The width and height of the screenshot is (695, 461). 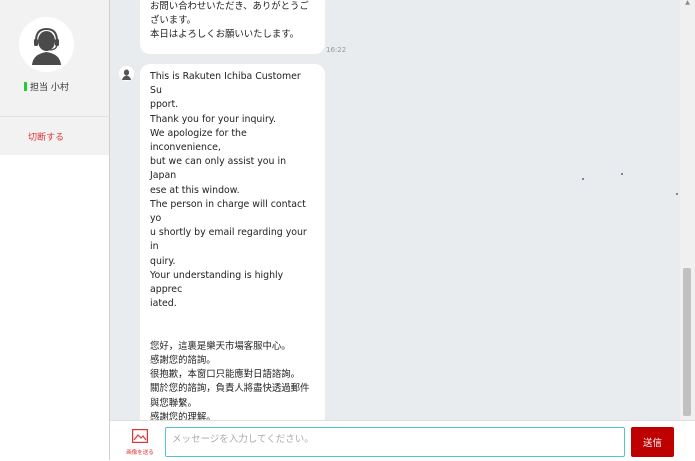 I want to click on agent-mini-avatar-icon, so click(x=126, y=73).